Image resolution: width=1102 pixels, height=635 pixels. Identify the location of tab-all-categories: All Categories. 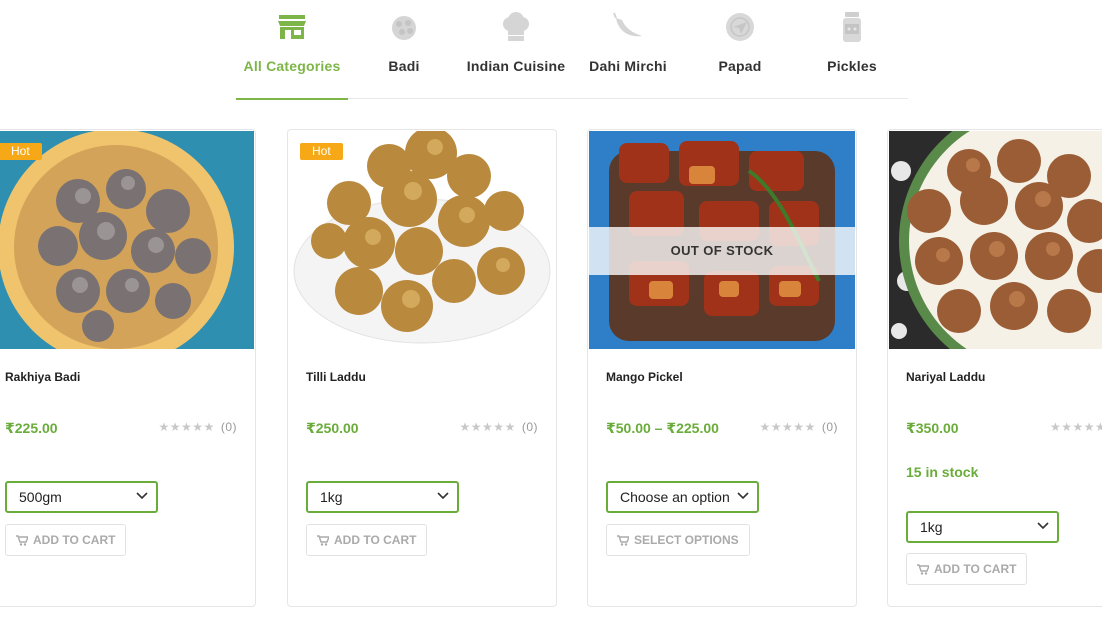
(292, 50).